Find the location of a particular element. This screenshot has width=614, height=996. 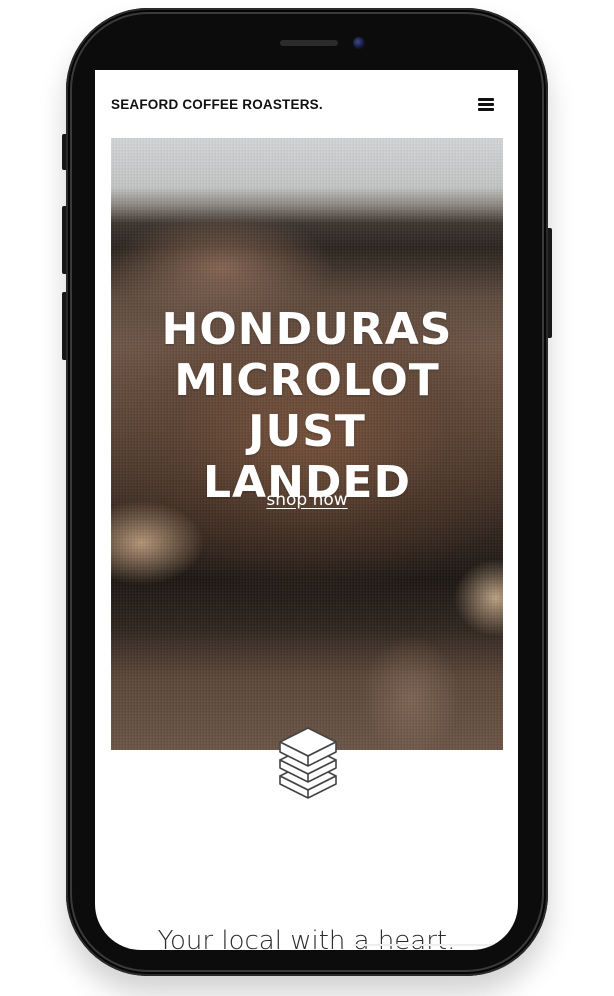

site-header: SEAFORD COFFEE ROASTERS. is located at coordinates (306, 105).